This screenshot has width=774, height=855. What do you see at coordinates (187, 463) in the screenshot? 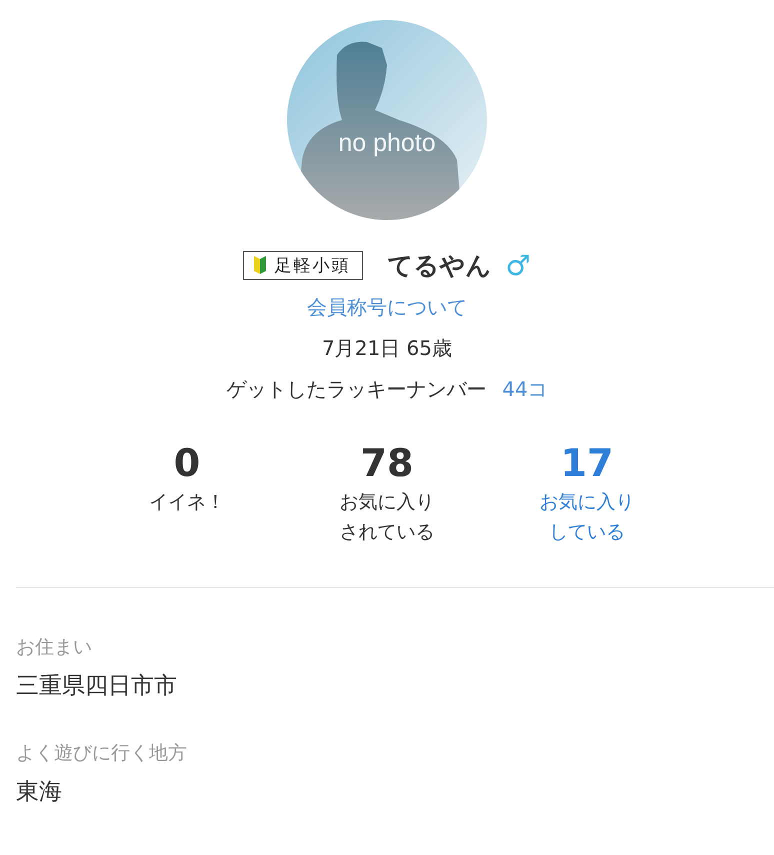
I see `stat-count: 0` at bounding box center [187, 463].